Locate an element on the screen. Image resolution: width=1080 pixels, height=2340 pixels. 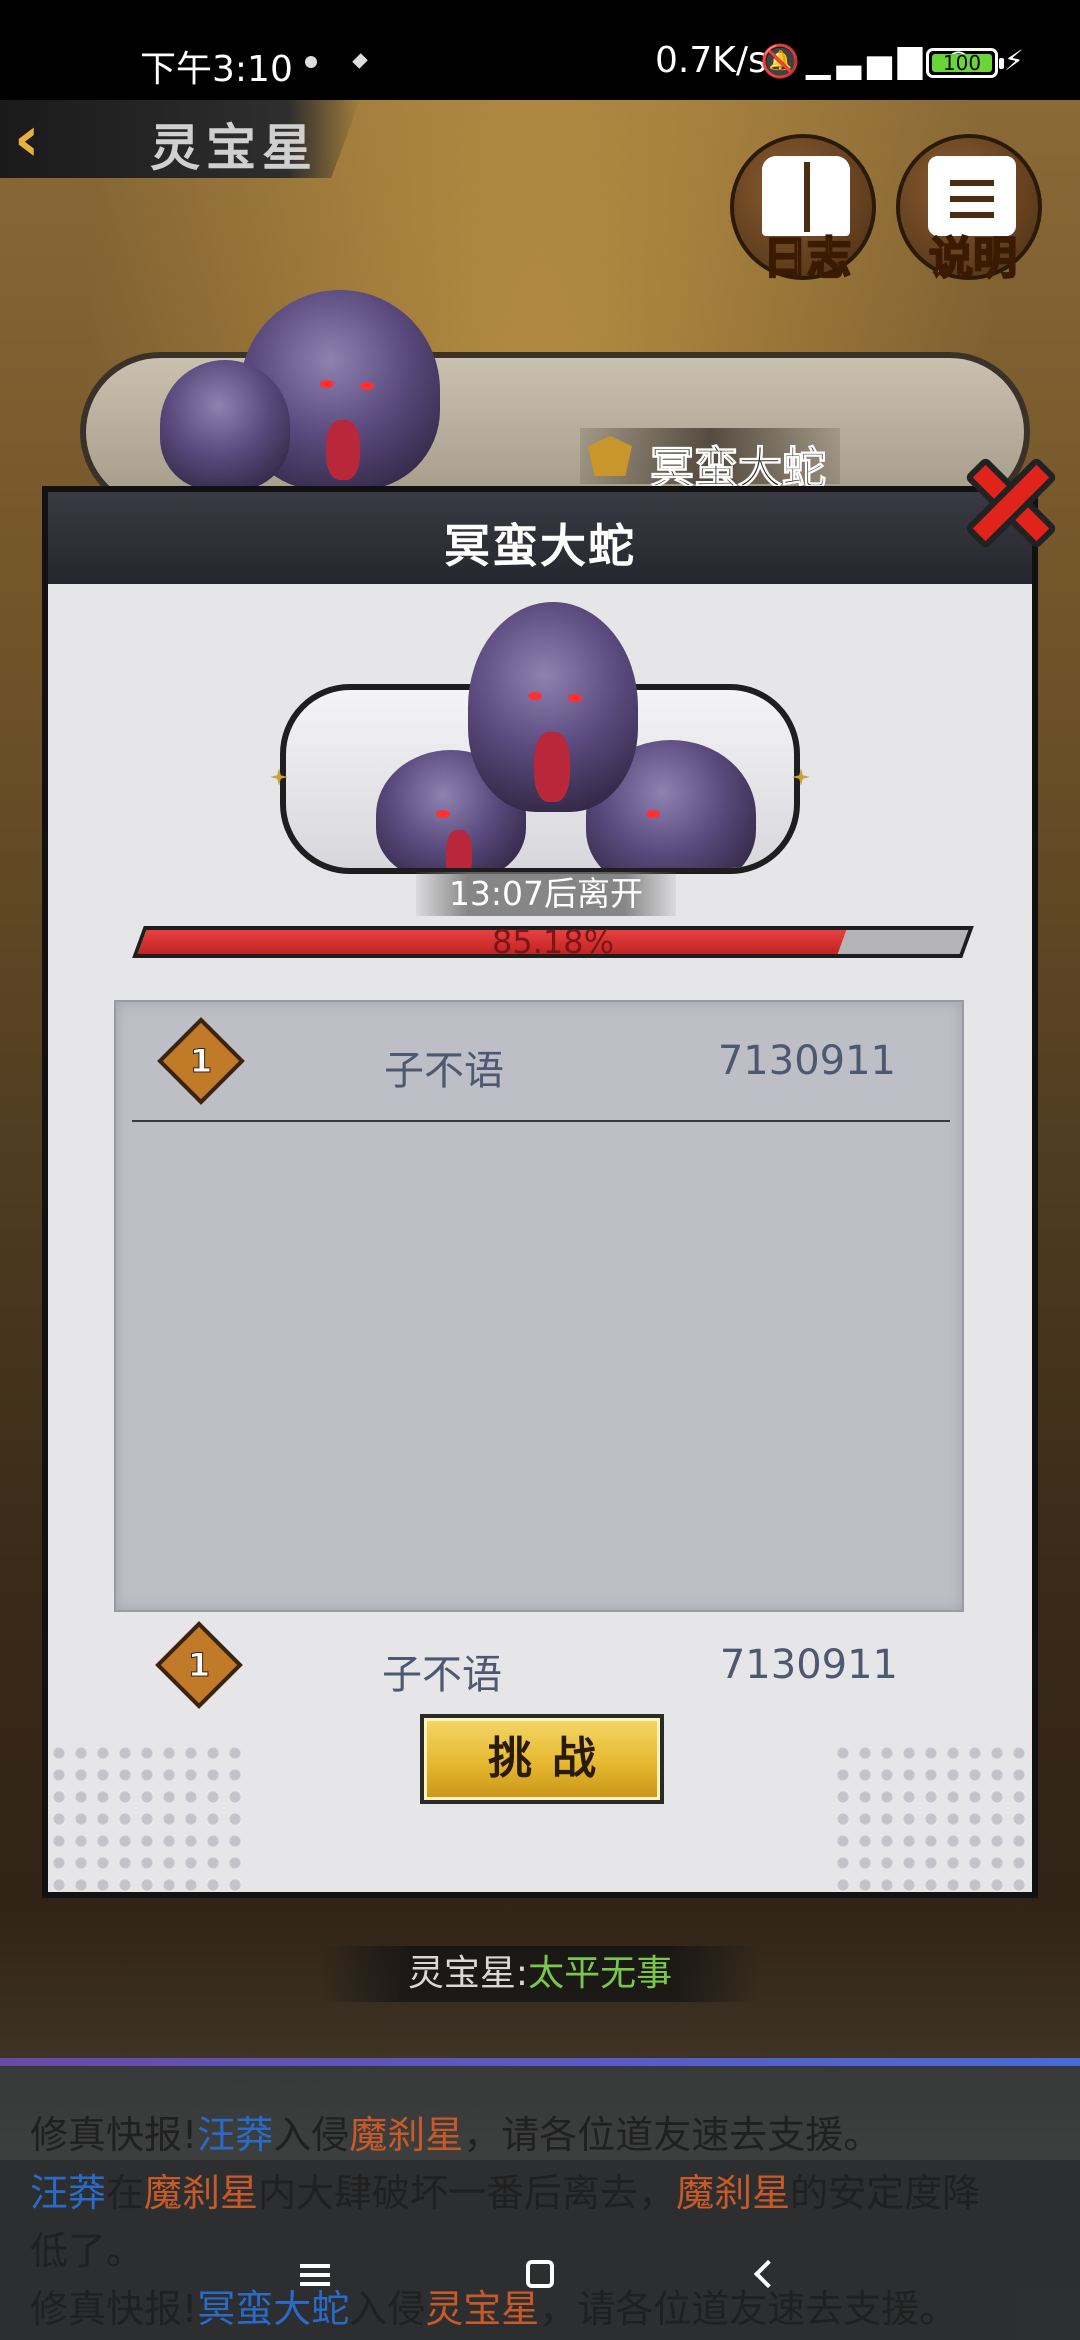
my-rank-number: 1 is located at coordinates (199, 1664).